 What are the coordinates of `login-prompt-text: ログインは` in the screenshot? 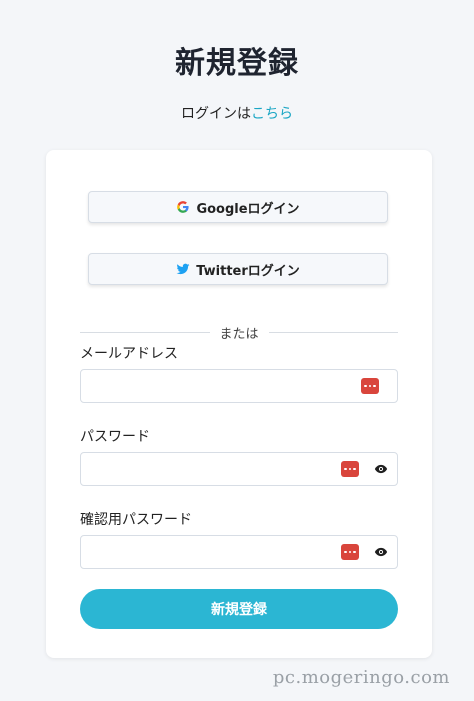 It's located at (216, 114).